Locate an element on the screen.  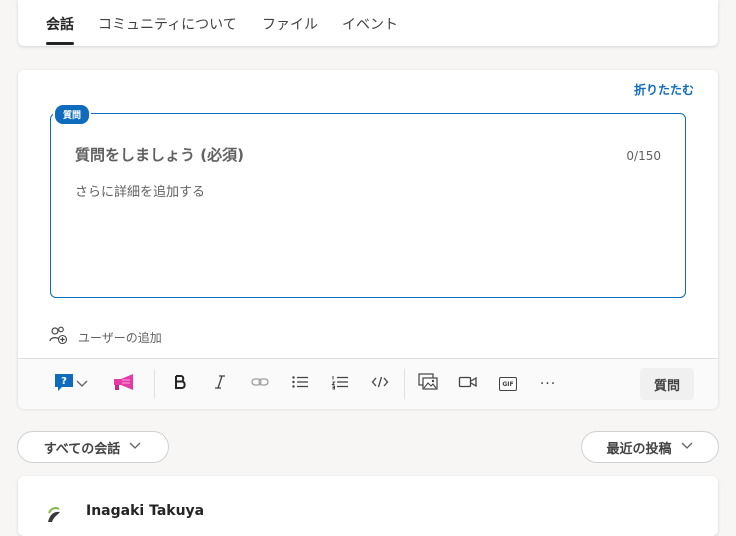
tabs-bar: 会話 コミュニティについて ファイル イベント is located at coordinates (368, 23).